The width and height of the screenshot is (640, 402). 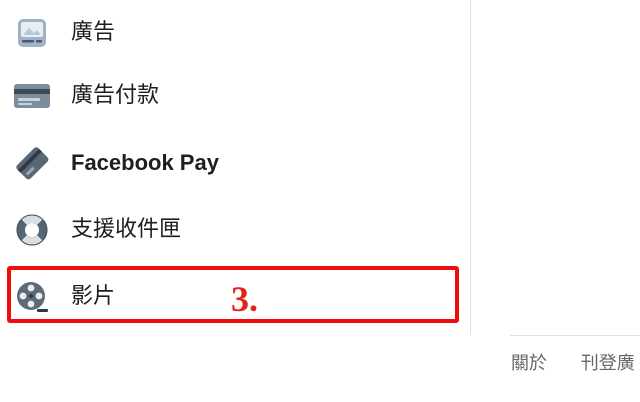 I want to click on lifebuoy-icon, so click(x=32, y=230).